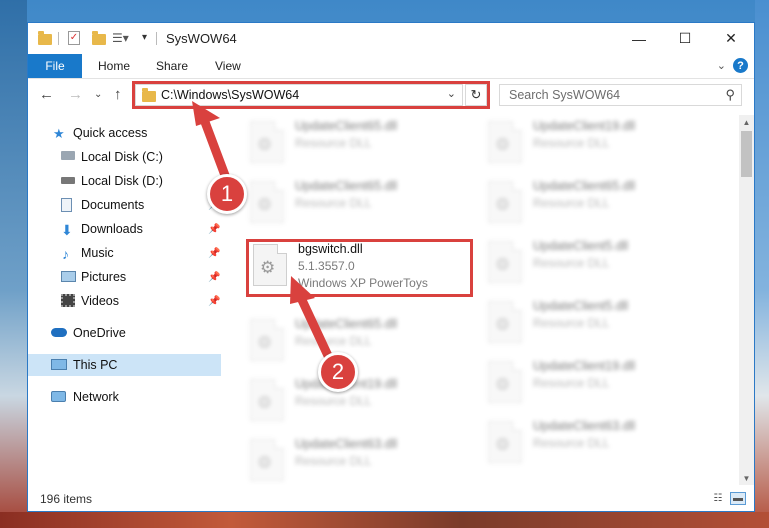  What do you see at coordinates (263, 233) in the screenshot?
I see `annotation-arrows` at bounding box center [263, 233].